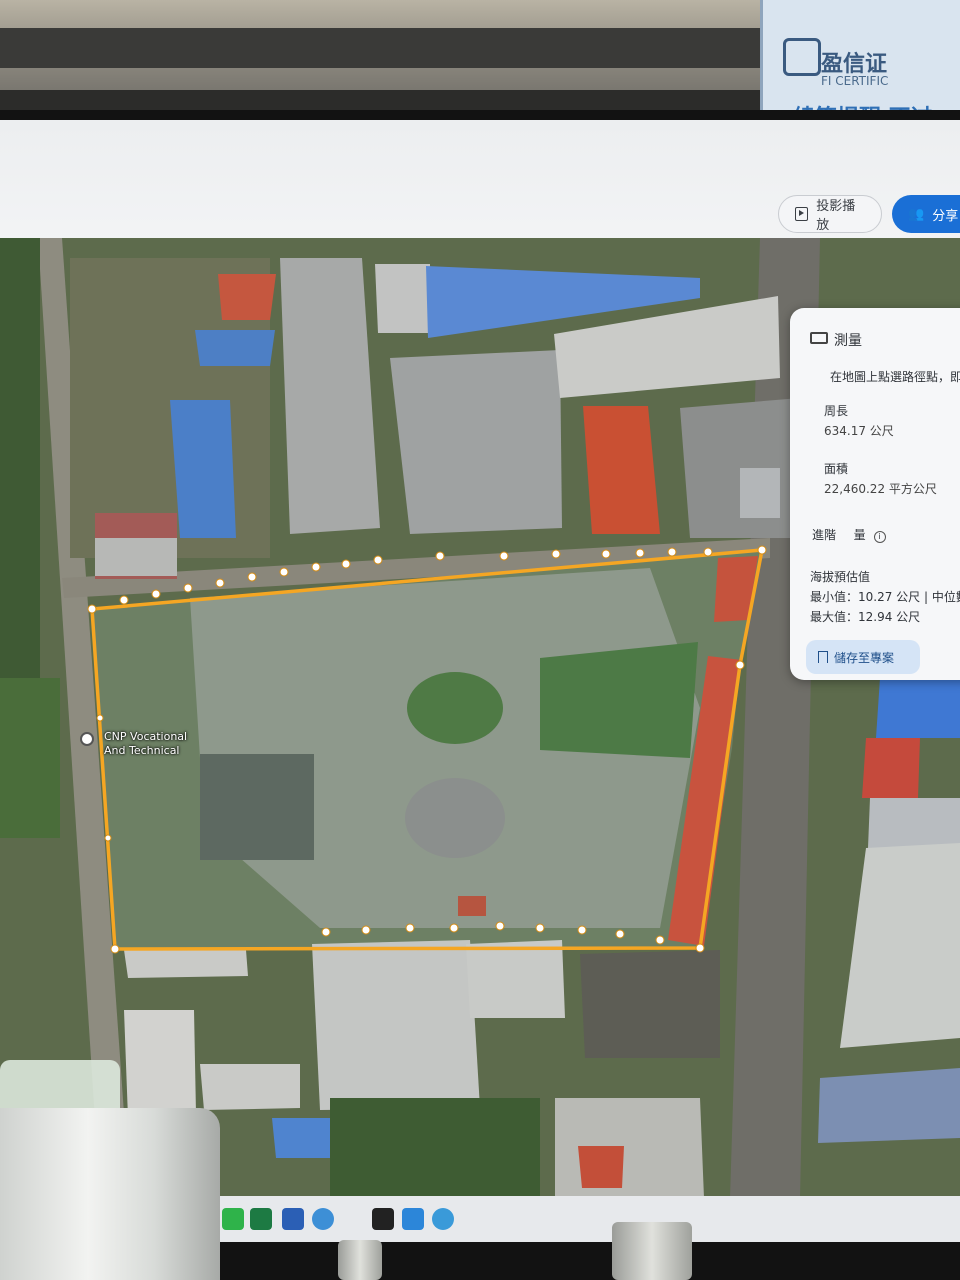  Describe the element at coordinates (916, 214) in the screenshot. I see `people-icon: 👥` at that location.